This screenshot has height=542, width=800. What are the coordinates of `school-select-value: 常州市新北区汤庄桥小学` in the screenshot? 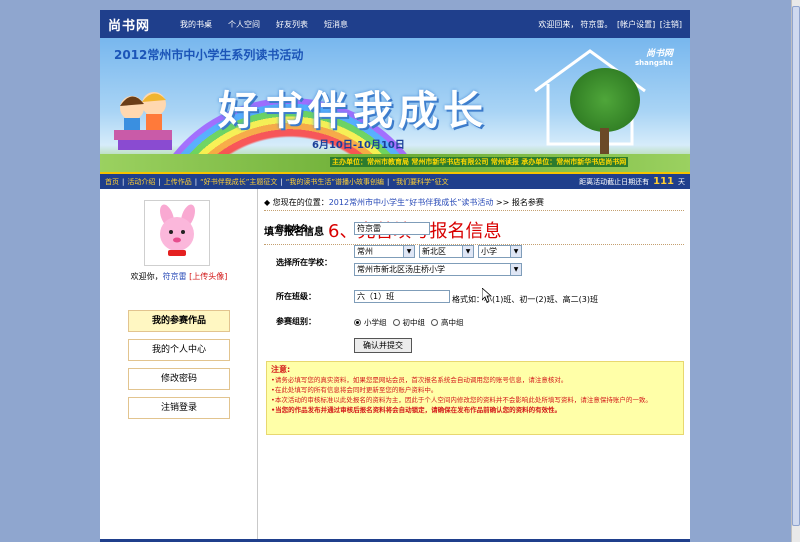 It's located at (401, 269).